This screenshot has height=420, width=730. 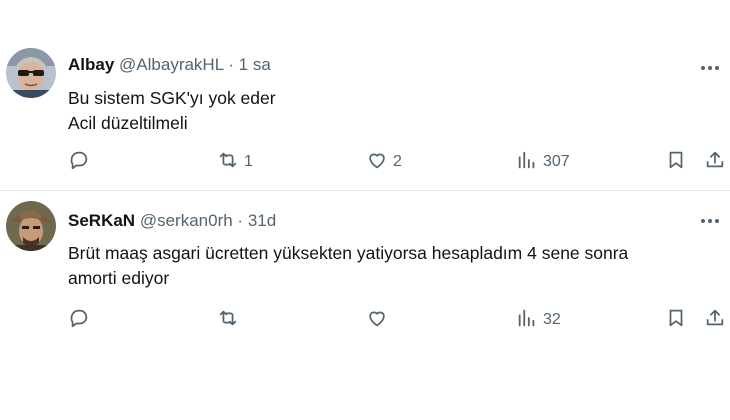 I want to click on tweet-header: SeRKaN @serkan0rh · 31d, so click(x=172, y=221).